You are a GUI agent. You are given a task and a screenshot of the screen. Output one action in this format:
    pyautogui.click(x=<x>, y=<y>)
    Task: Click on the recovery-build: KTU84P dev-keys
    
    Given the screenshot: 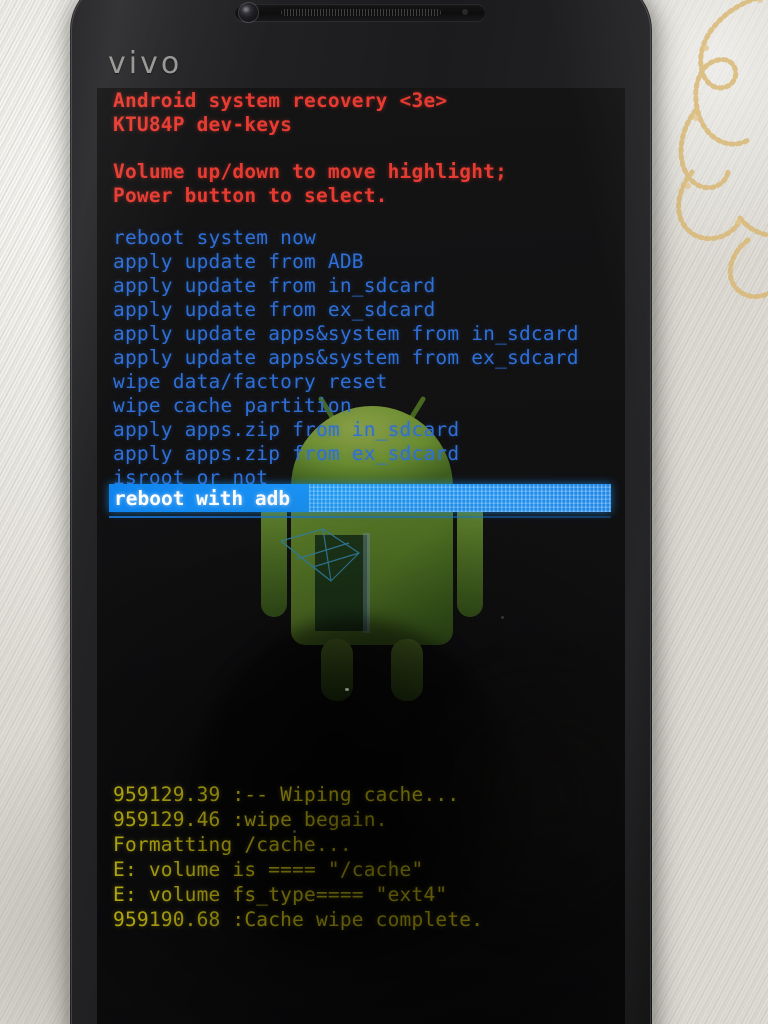 What is the action you would take?
    pyautogui.click(x=203, y=124)
    